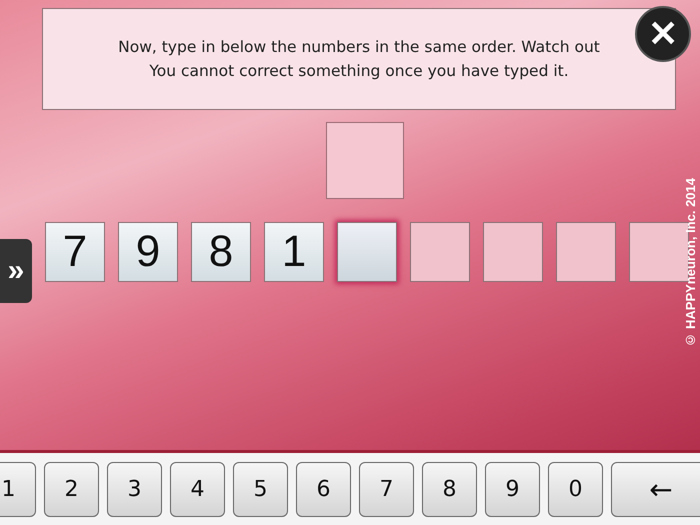 The height and width of the screenshot is (525, 700). I want to click on digit-slot: 1, so click(294, 252).